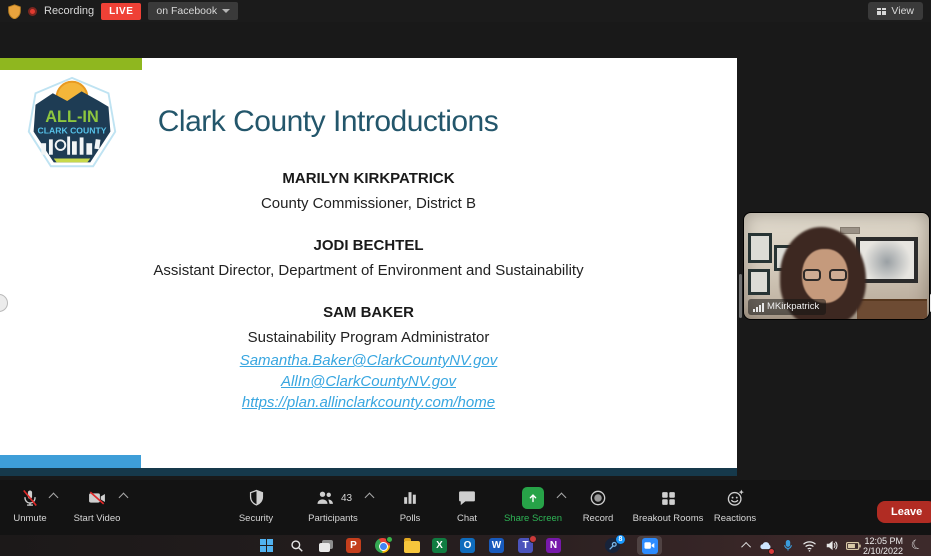 The height and width of the screenshot is (556, 931). I want to click on chat-button: Chat, so click(467, 505).